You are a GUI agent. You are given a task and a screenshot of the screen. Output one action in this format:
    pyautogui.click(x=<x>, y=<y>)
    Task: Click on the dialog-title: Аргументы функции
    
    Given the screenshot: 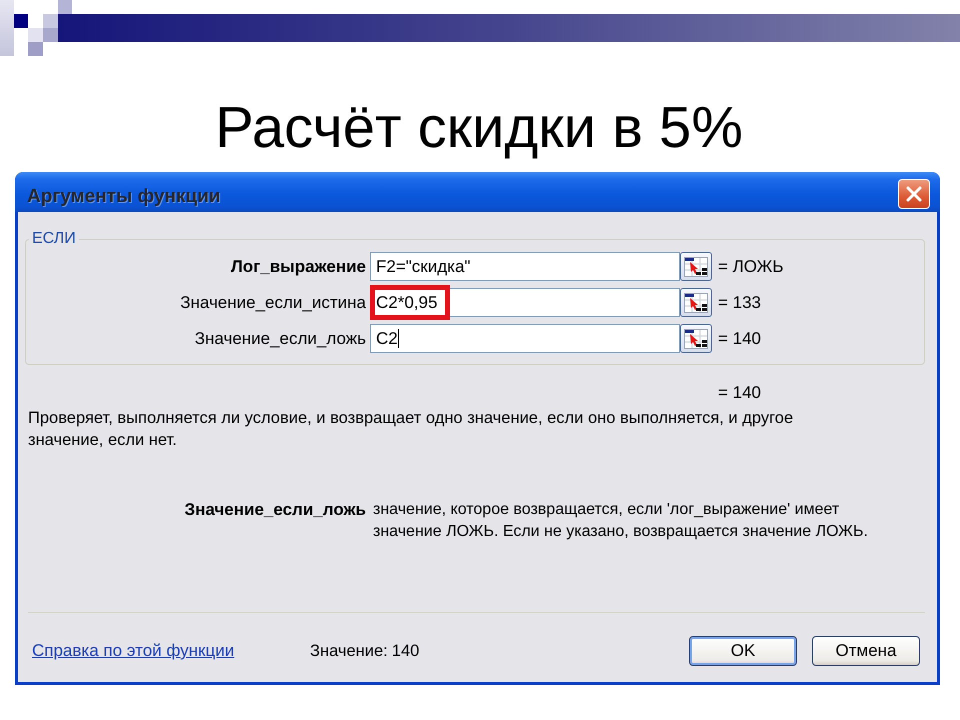 What is the action you would take?
    pyautogui.click(x=123, y=197)
    